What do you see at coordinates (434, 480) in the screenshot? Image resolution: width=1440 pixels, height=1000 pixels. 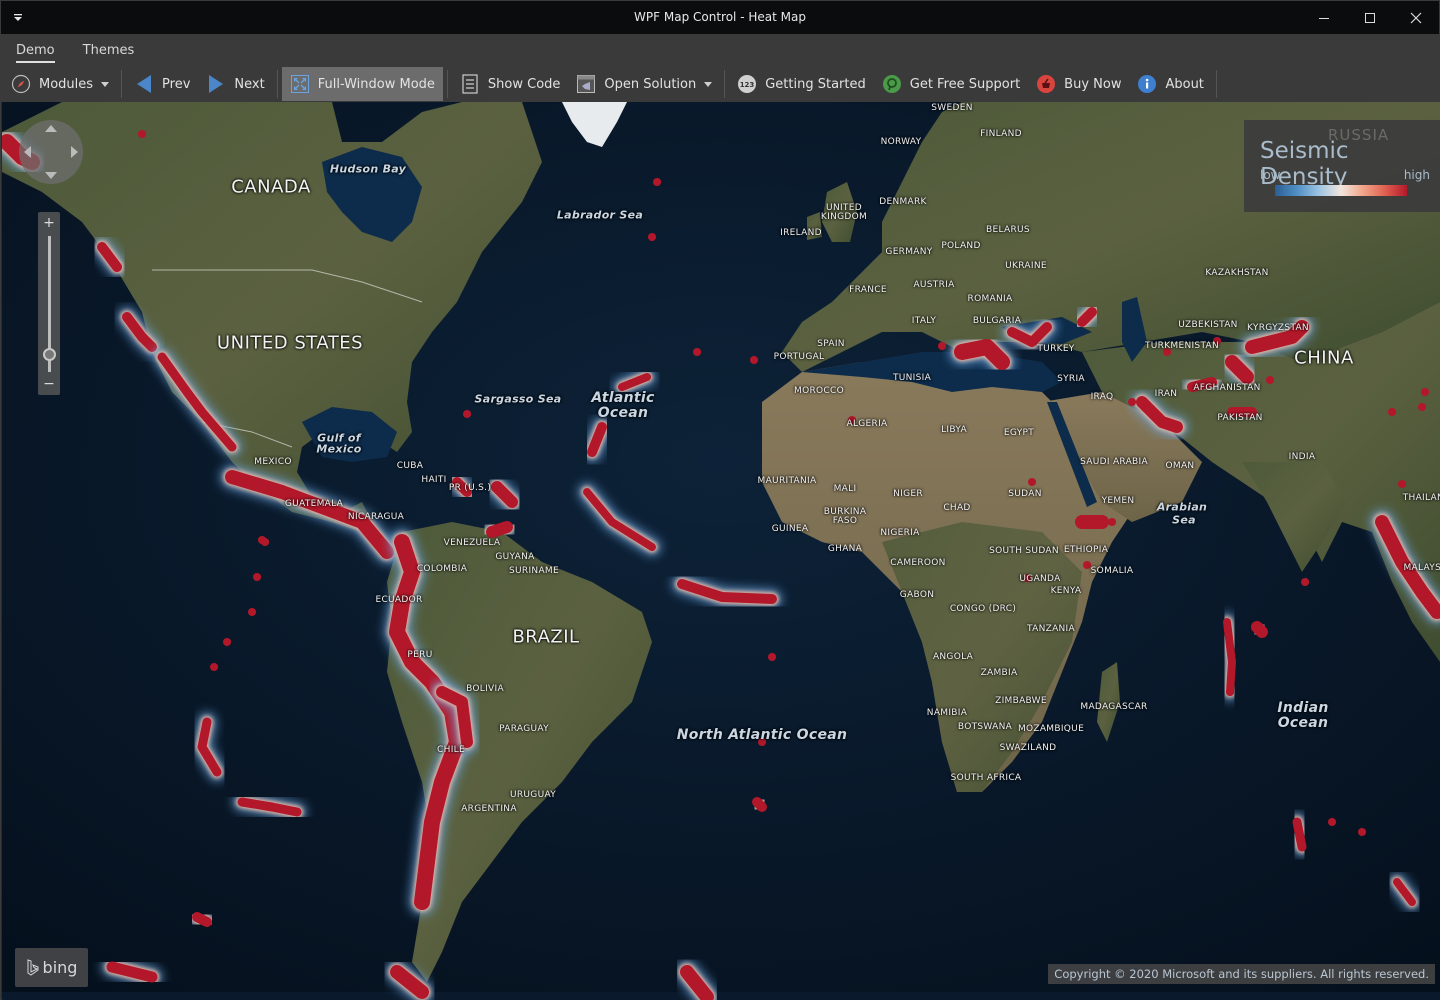 I see `map-label-country: HAITI` at bounding box center [434, 480].